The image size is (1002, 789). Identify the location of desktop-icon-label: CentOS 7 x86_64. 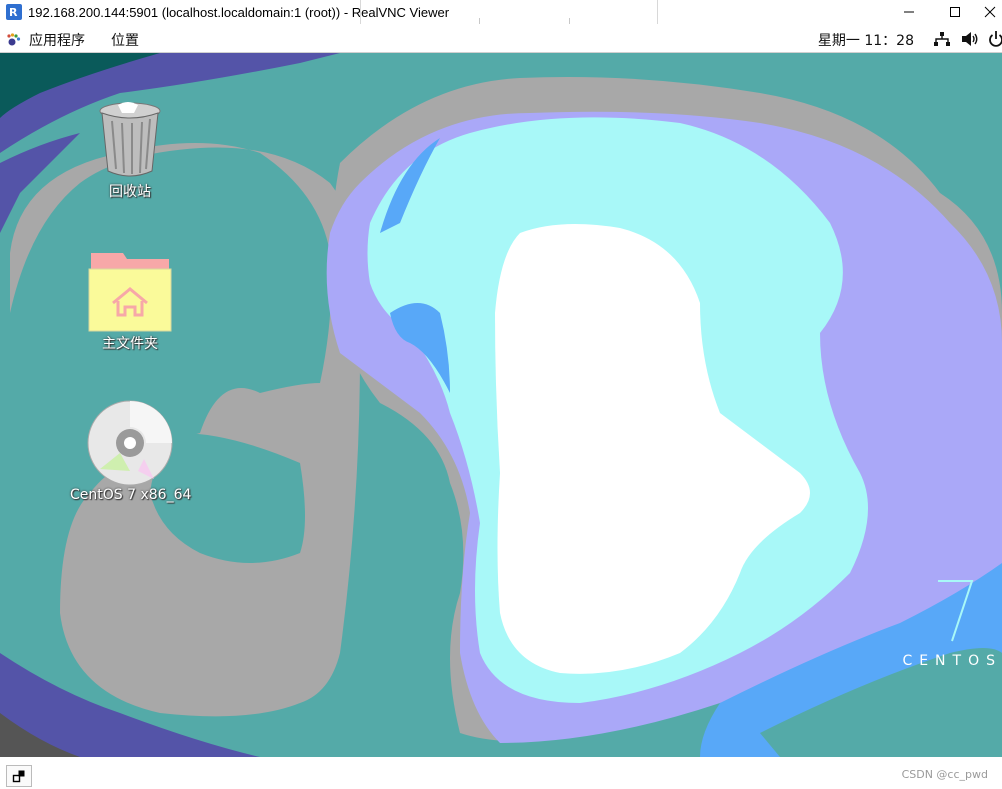
(131, 495).